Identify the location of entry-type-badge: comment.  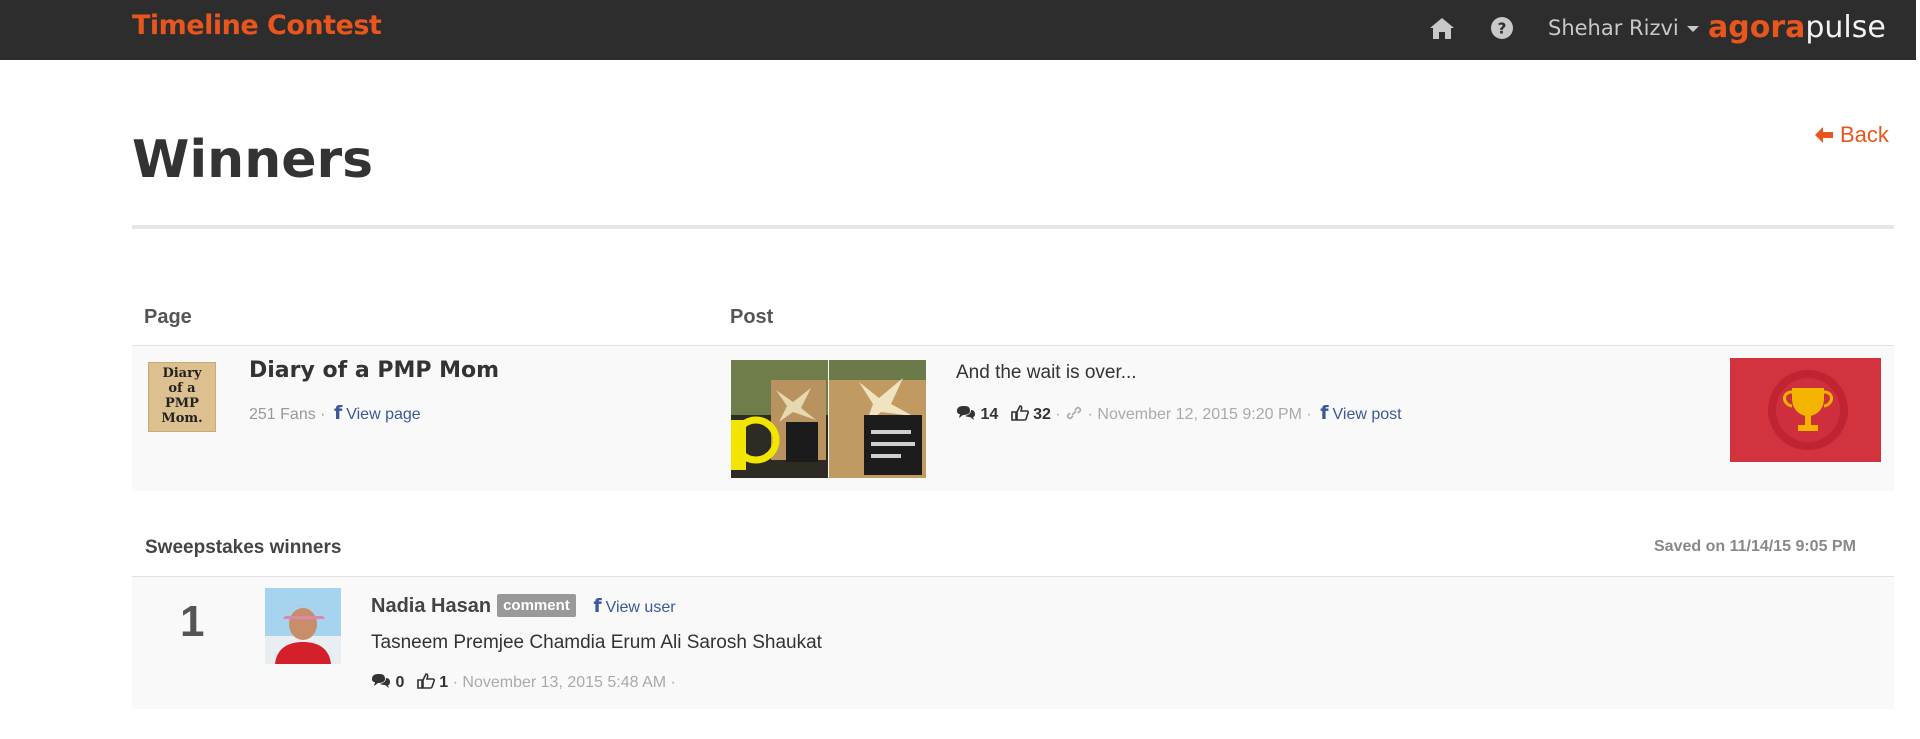
(536, 605).